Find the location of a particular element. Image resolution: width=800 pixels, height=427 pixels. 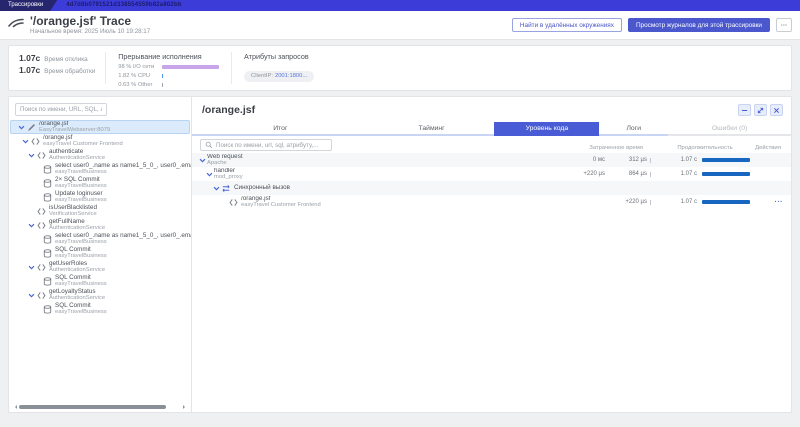

scrollbar-track is located at coordinates (100, 406).